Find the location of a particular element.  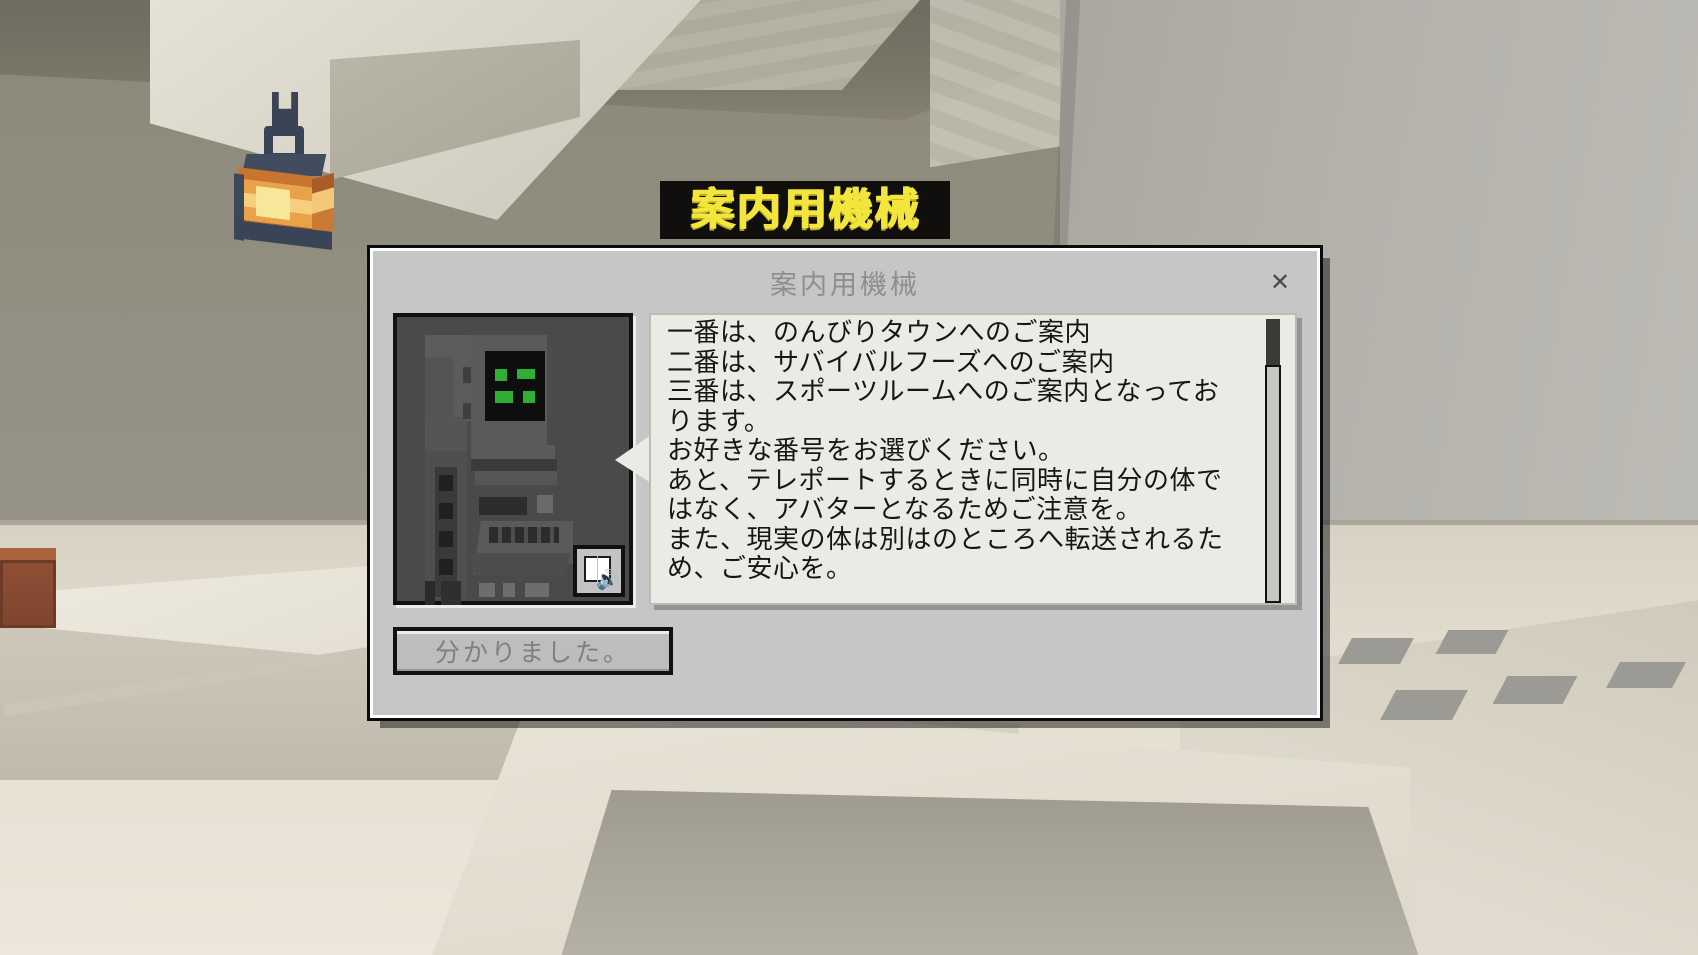

acknowledge-button-label: 分かりました。 is located at coordinates (532, 652).